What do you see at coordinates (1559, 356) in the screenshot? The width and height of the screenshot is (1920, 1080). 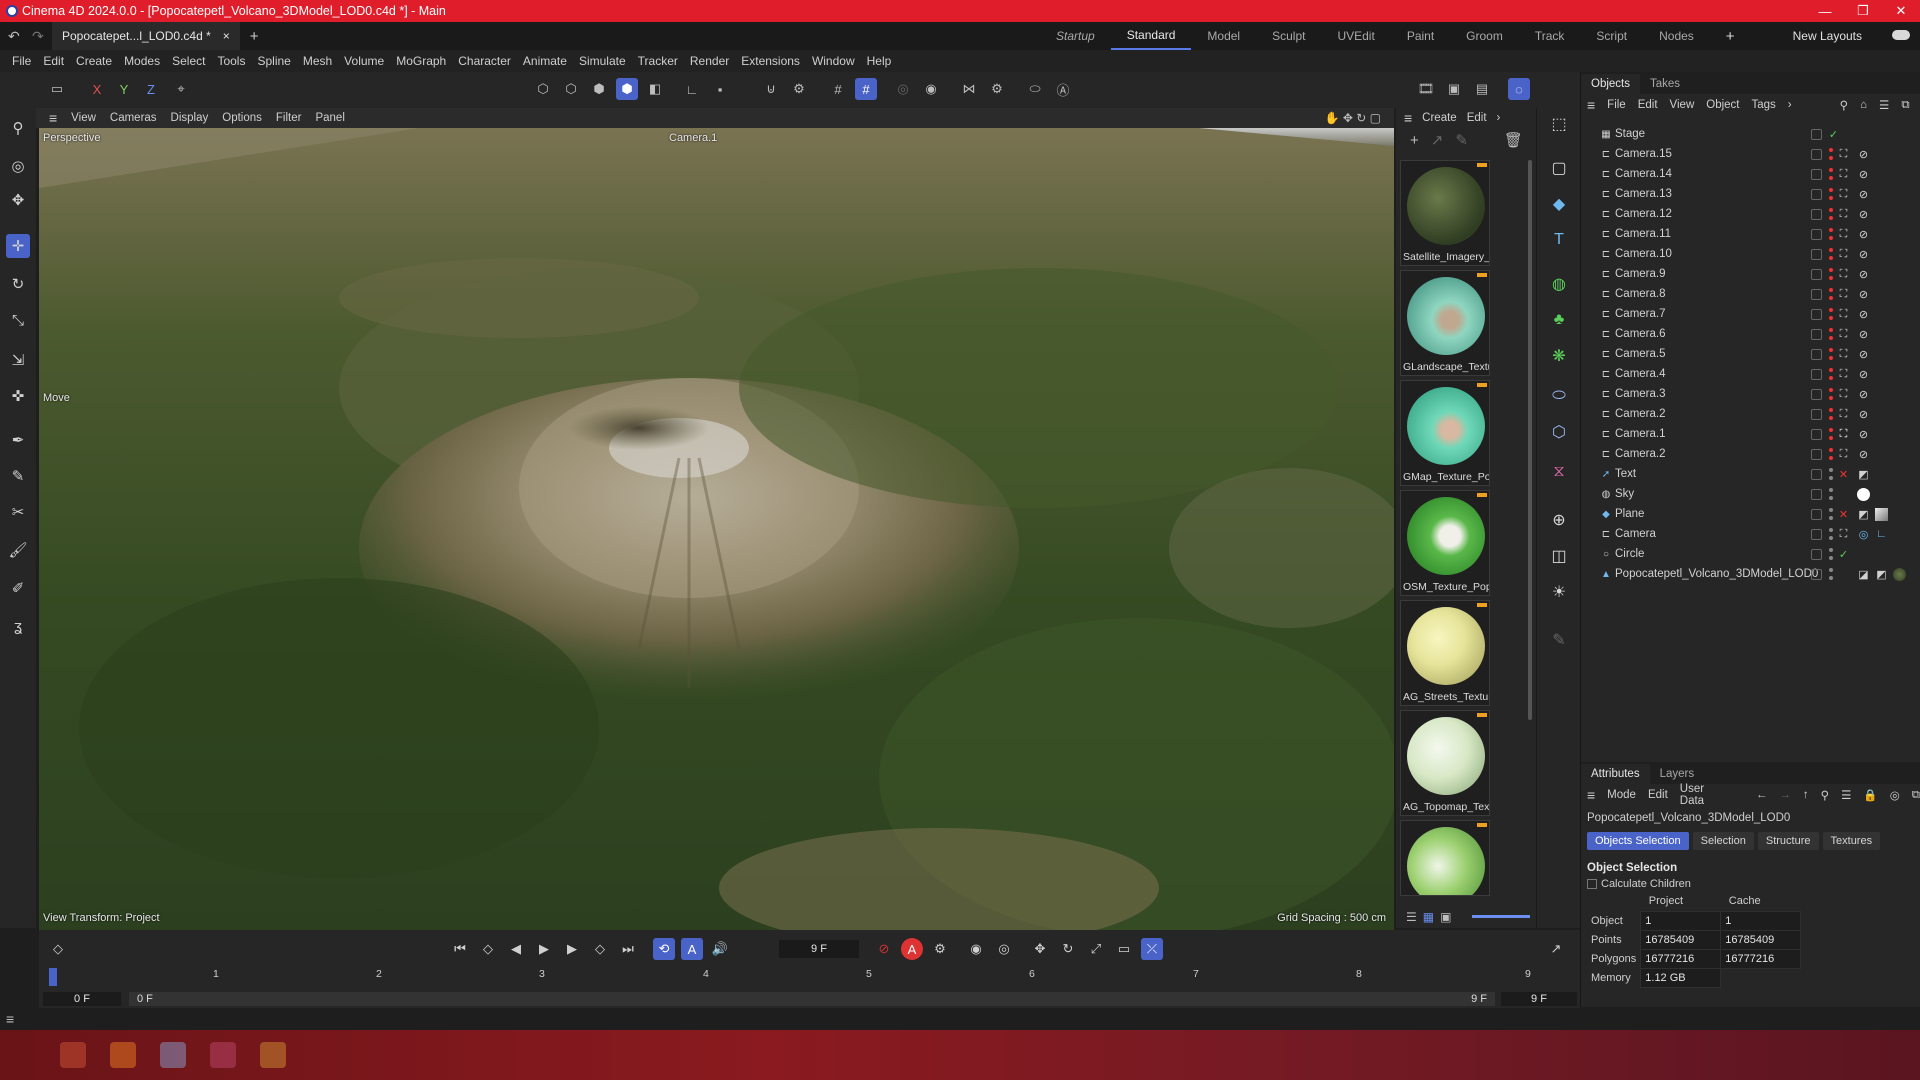 I see `effector-icon: ❋` at bounding box center [1559, 356].